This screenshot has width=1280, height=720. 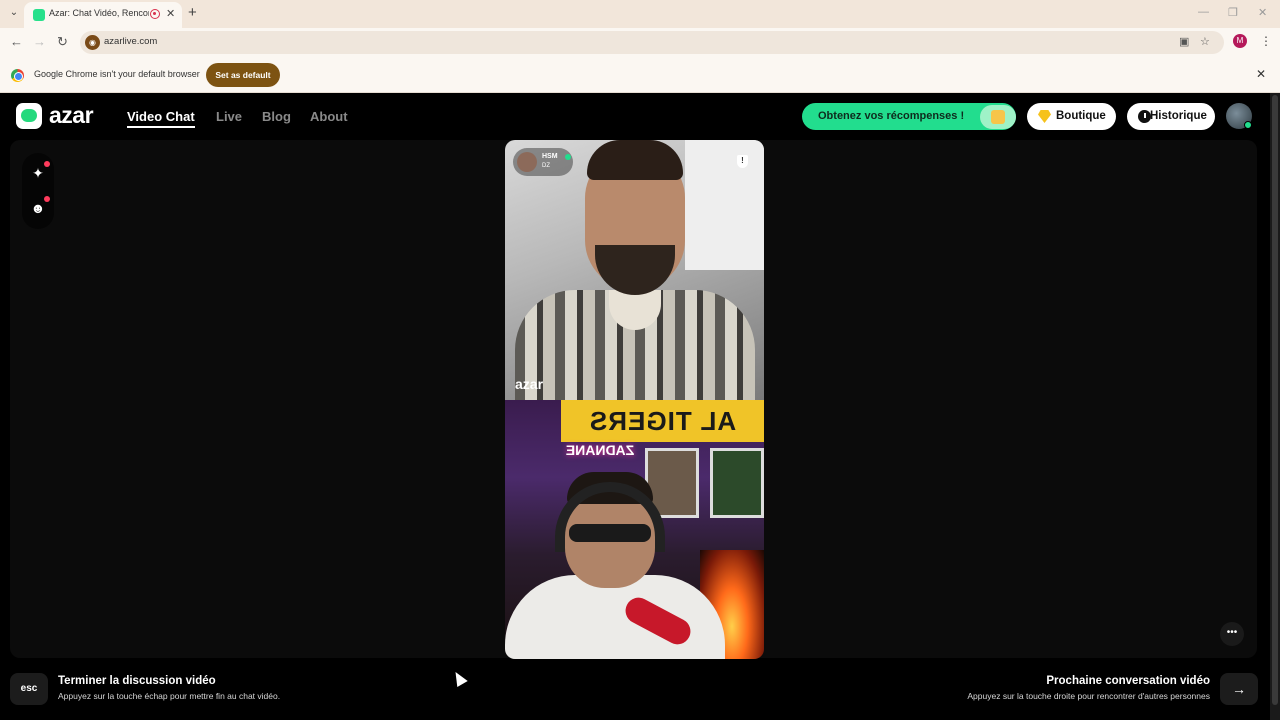 What do you see at coordinates (71, 115) in the screenshot?
I see `azar-logo-text: azar` at bounding box center [71, 115].